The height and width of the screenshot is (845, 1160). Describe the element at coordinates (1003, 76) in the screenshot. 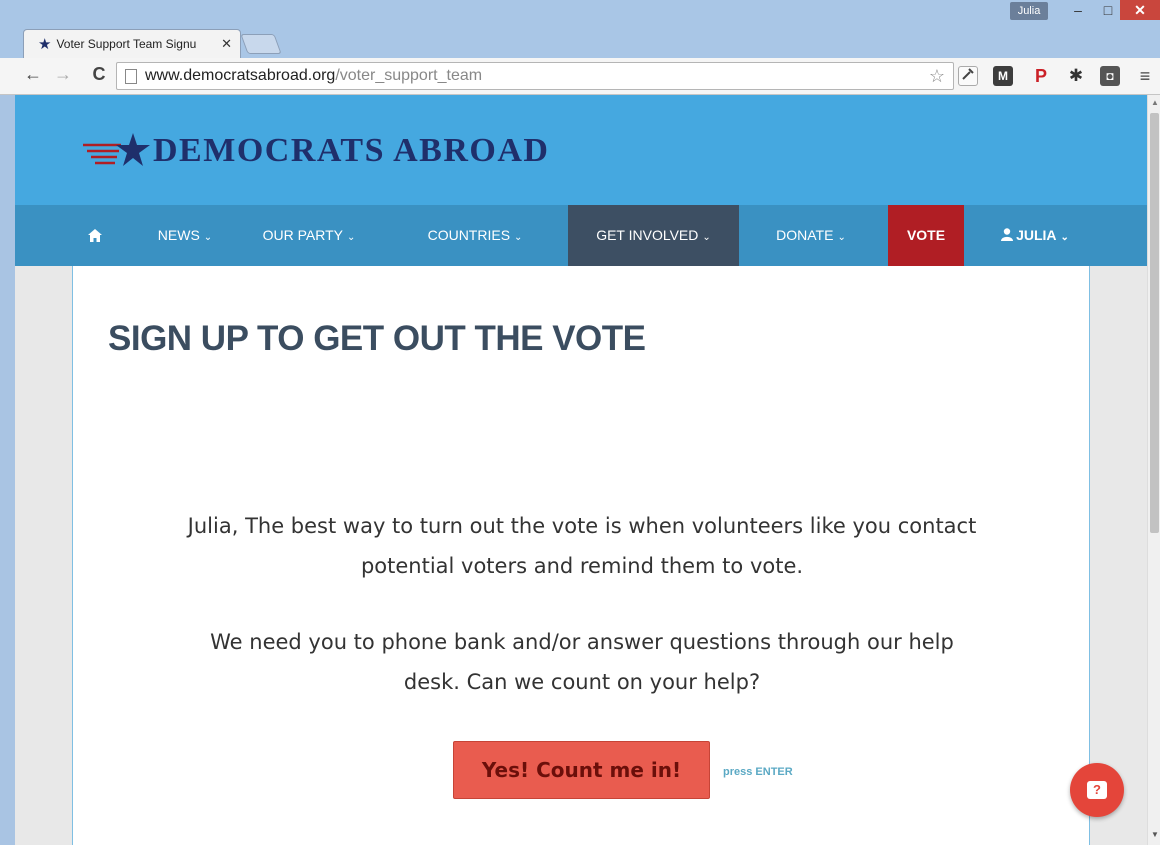

I see `gmail-extension-icon: M` at that location.